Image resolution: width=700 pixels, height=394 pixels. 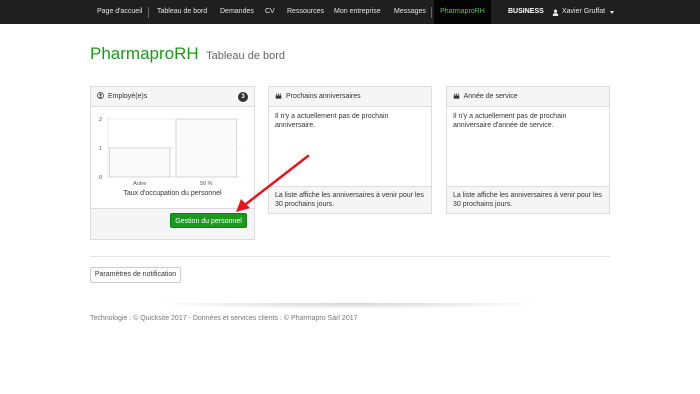 What do you see at coordinates (127, 96) in the screenshot?
I see `panel-title: Employé(e)s` at bounding box center [127, 96].